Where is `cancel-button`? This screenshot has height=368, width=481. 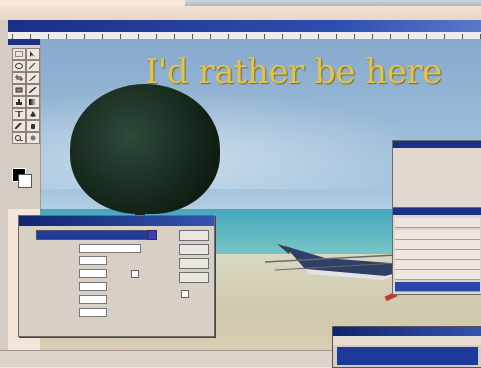
cancel-button is located at coordinates (194, 249).